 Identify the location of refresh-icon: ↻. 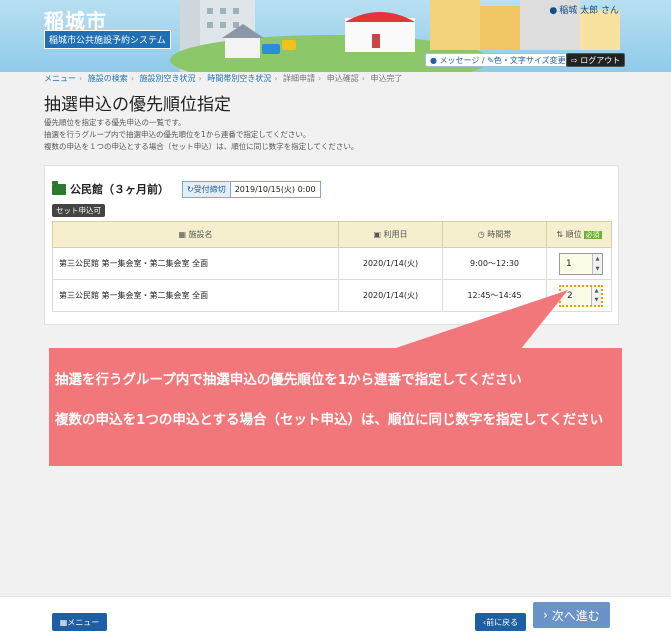
(190, 189).